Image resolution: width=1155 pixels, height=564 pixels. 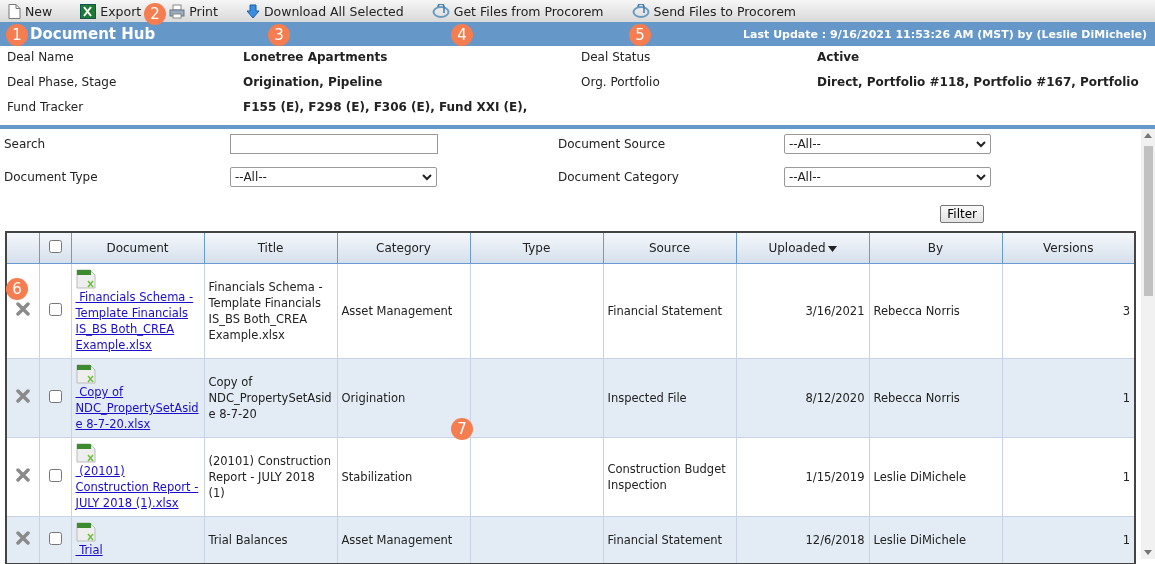 I want to click on table-cell: Origination, so click(x=373, y=398).